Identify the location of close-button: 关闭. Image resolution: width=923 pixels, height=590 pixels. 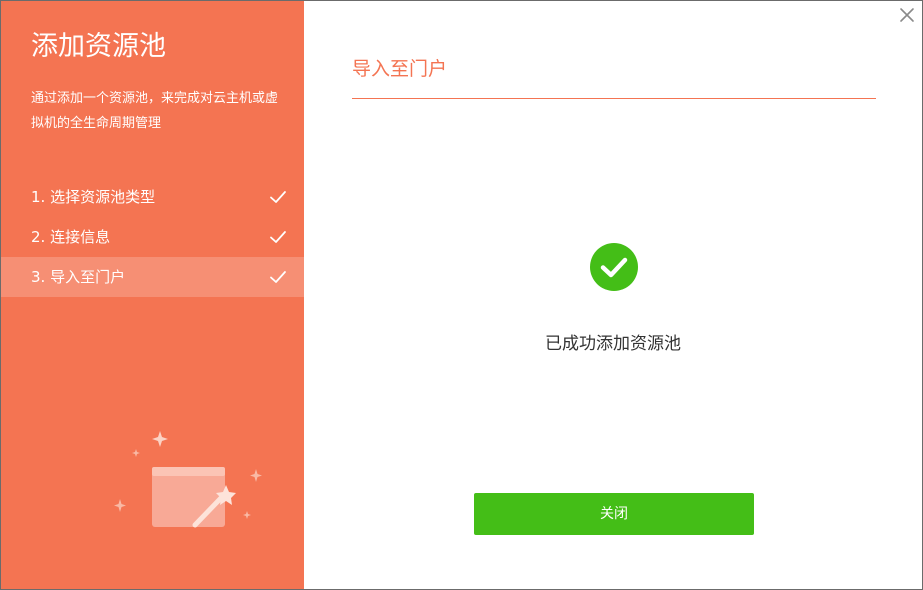
(614, 514).